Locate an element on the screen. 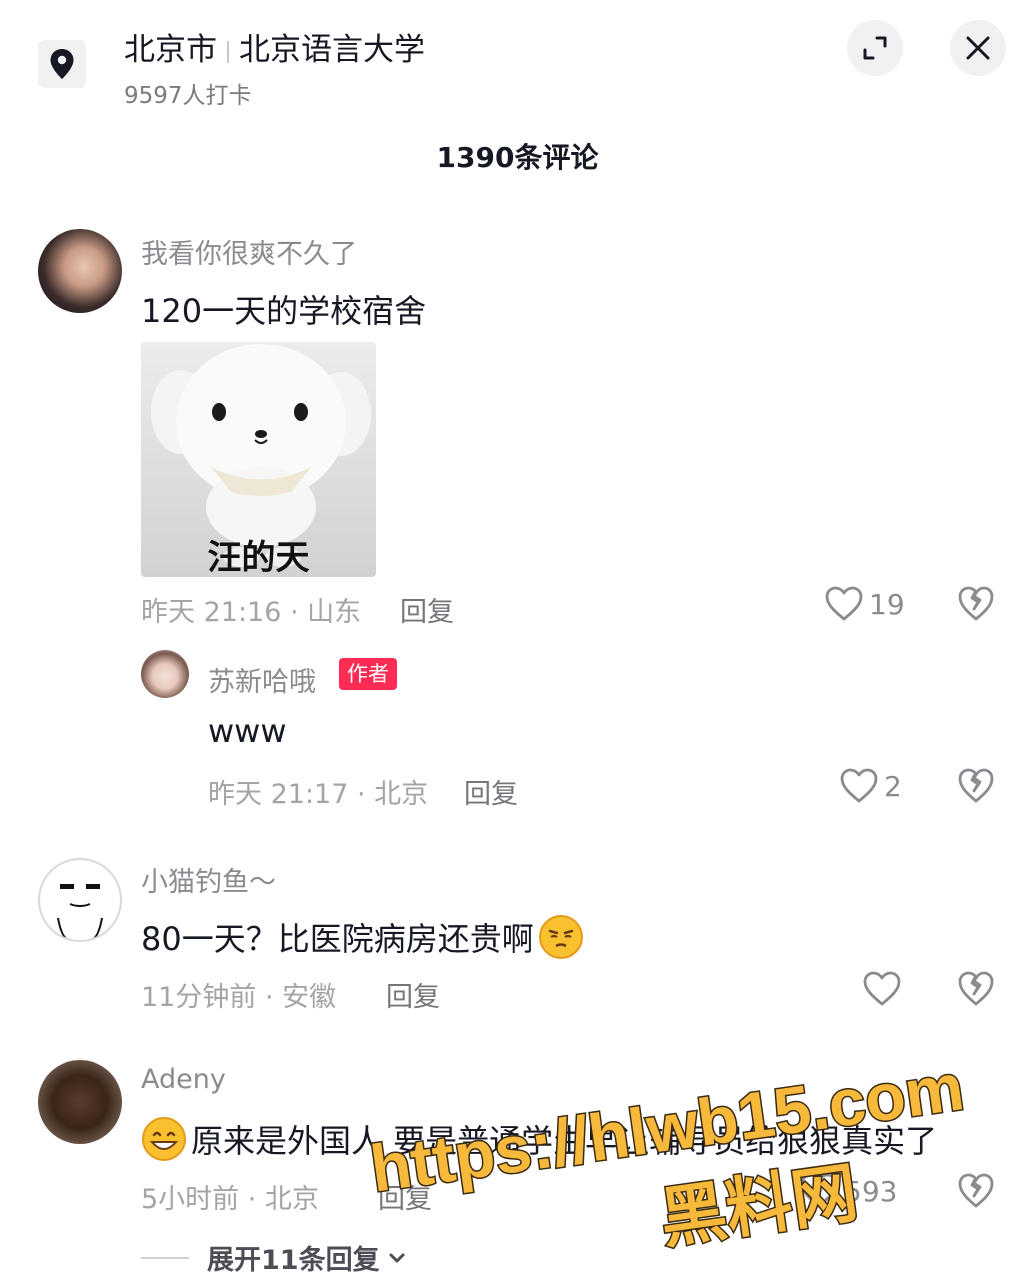 The width and height of the screenshot is (1035, 1280). meme-face-illustration is located at coordinates (80, 912).